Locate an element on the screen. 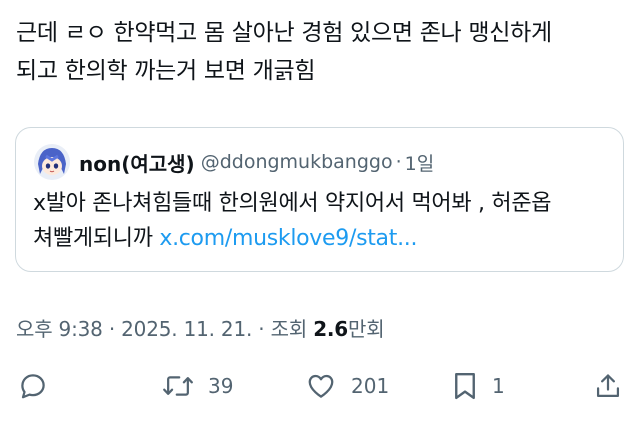 This screenshot has width=640, height=429. share-button is located at coordinates (608, 386).